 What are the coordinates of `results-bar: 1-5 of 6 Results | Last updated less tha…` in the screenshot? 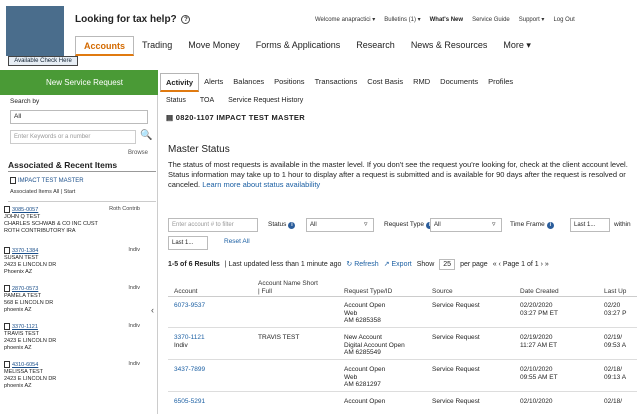 It's located at (358, 264).